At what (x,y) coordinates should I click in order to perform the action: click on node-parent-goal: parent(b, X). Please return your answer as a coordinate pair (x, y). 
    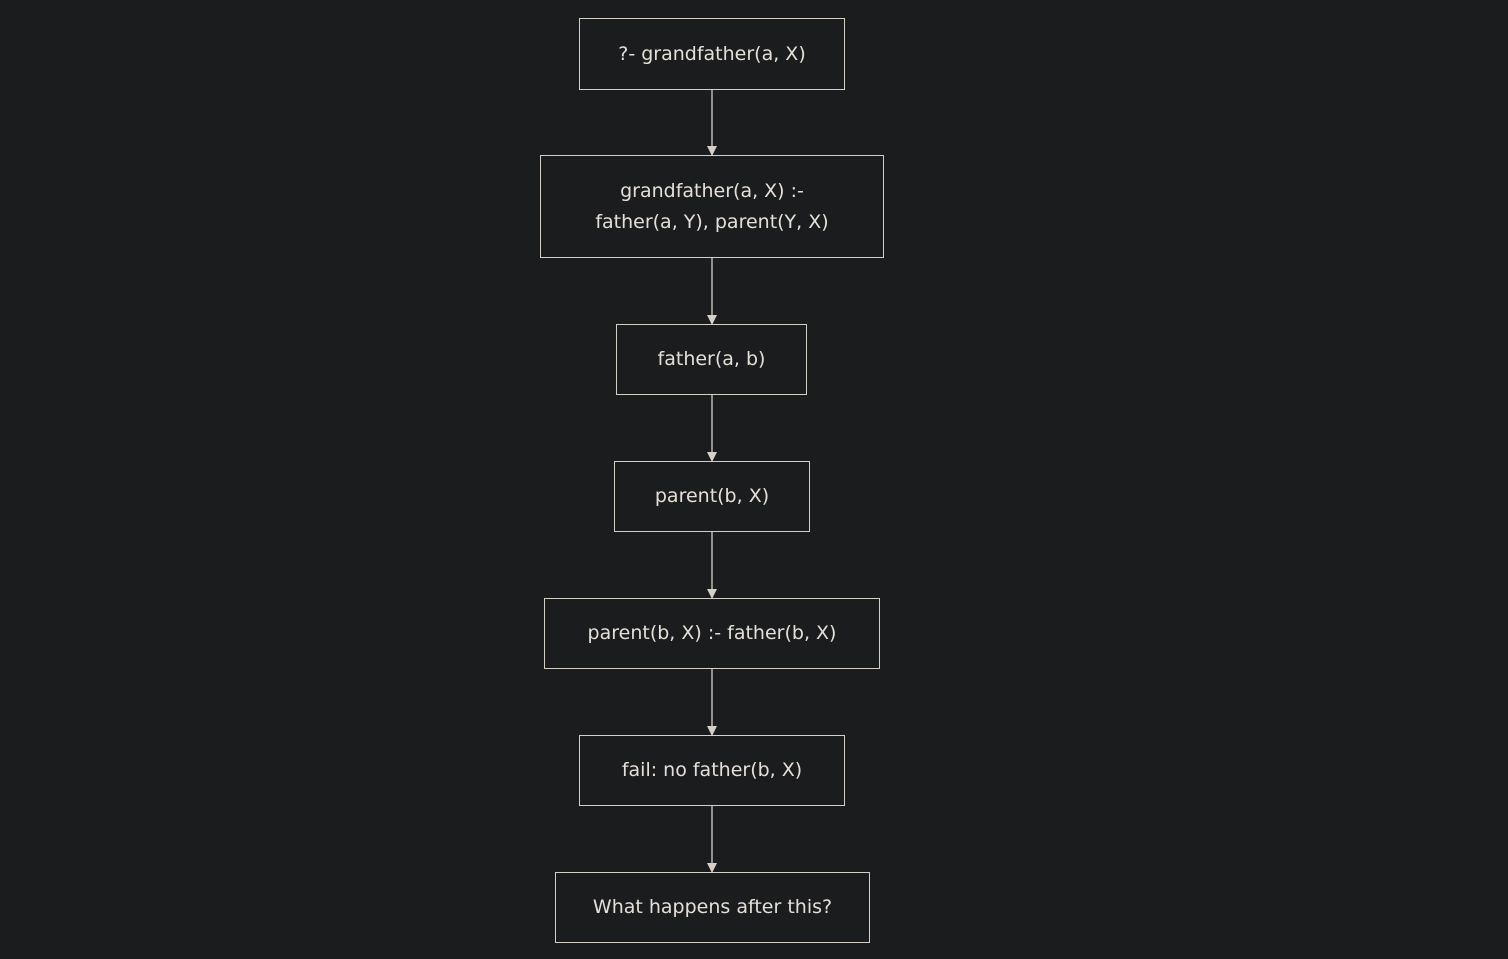
    Looking at the image, I should click on (712, 496).